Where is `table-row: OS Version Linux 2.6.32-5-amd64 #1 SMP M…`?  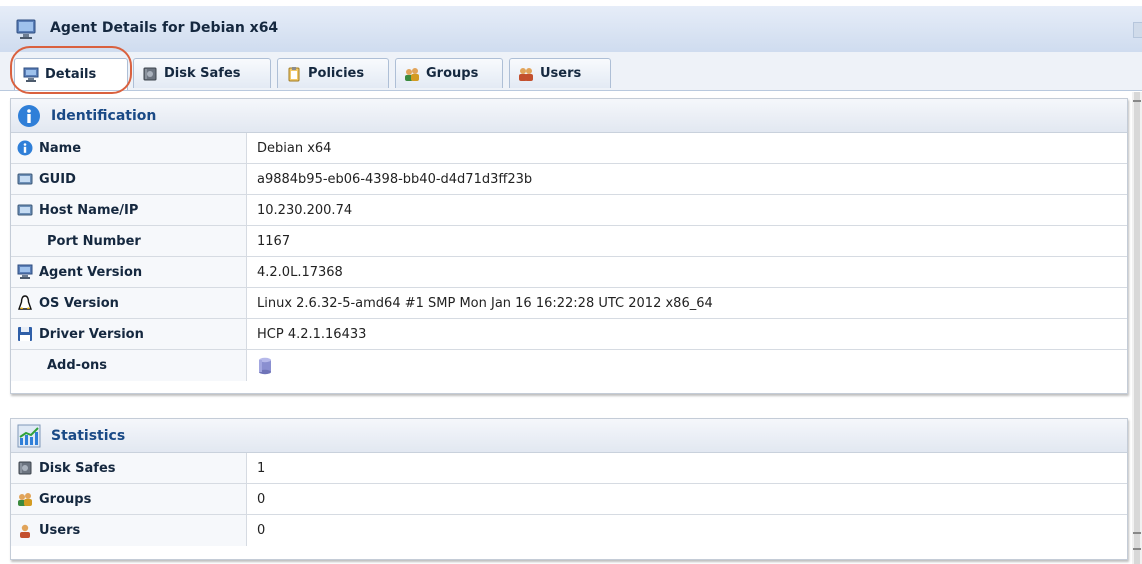
table-row: OS Version Linux 2.6.32-5-amd64 #1 SMP M… is located at coordinates (569, 303).